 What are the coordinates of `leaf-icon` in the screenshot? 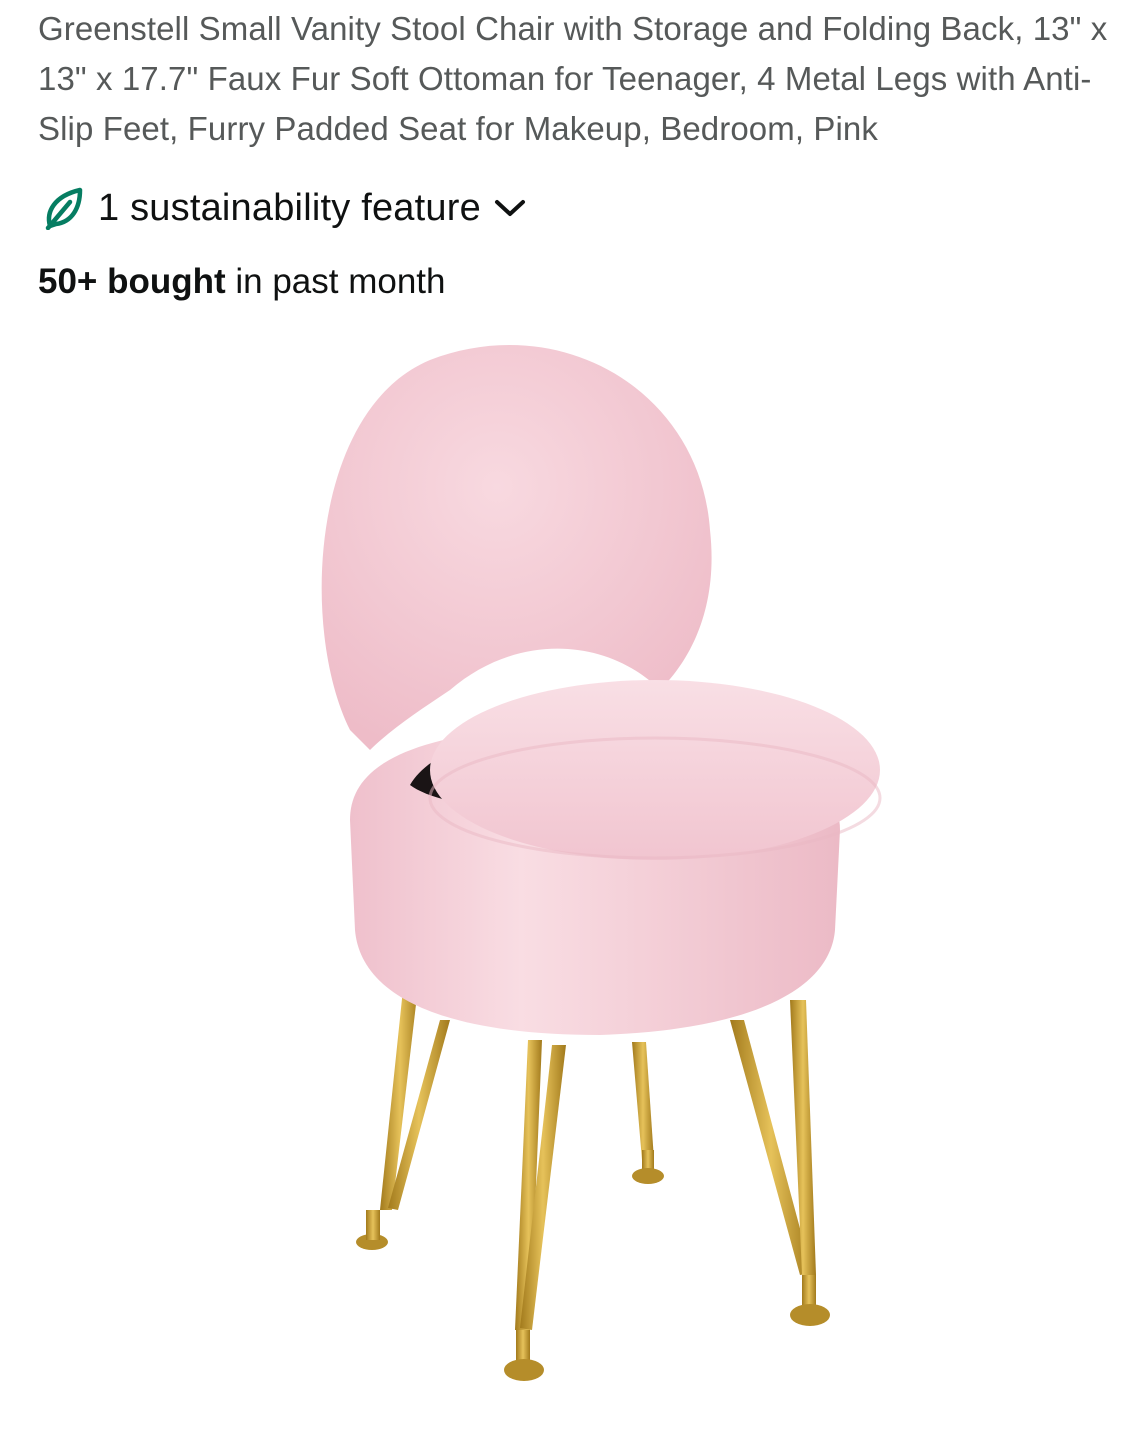 It's located at (64, 208).